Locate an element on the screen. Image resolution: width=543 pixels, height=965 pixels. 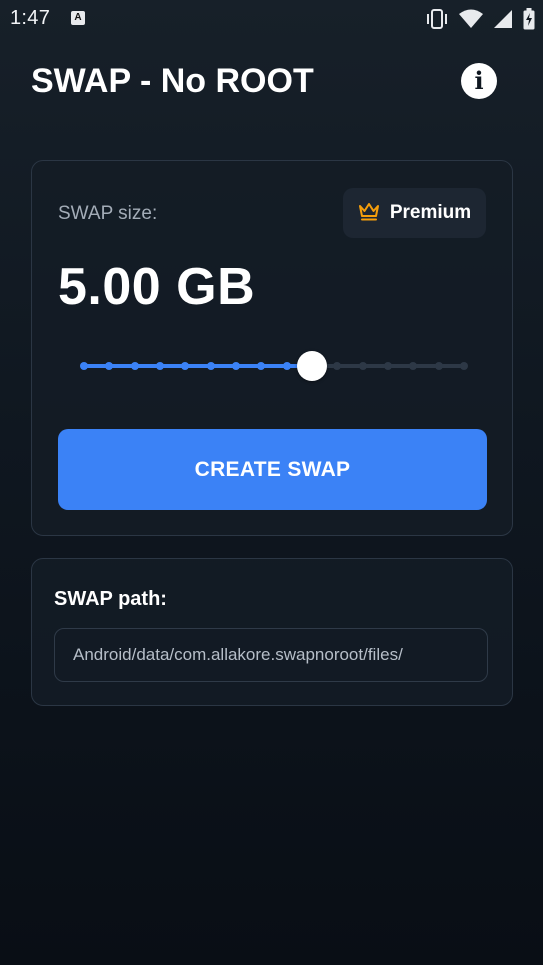
status-icons is located at coordinates (480, 19).